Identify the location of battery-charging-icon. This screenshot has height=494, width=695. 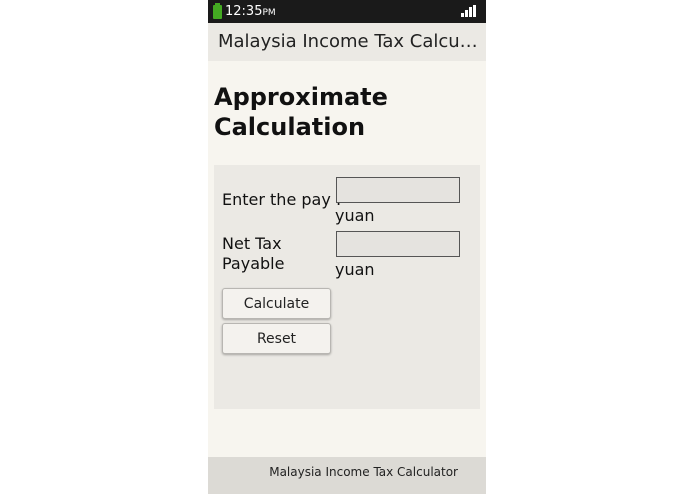
(217, 11).